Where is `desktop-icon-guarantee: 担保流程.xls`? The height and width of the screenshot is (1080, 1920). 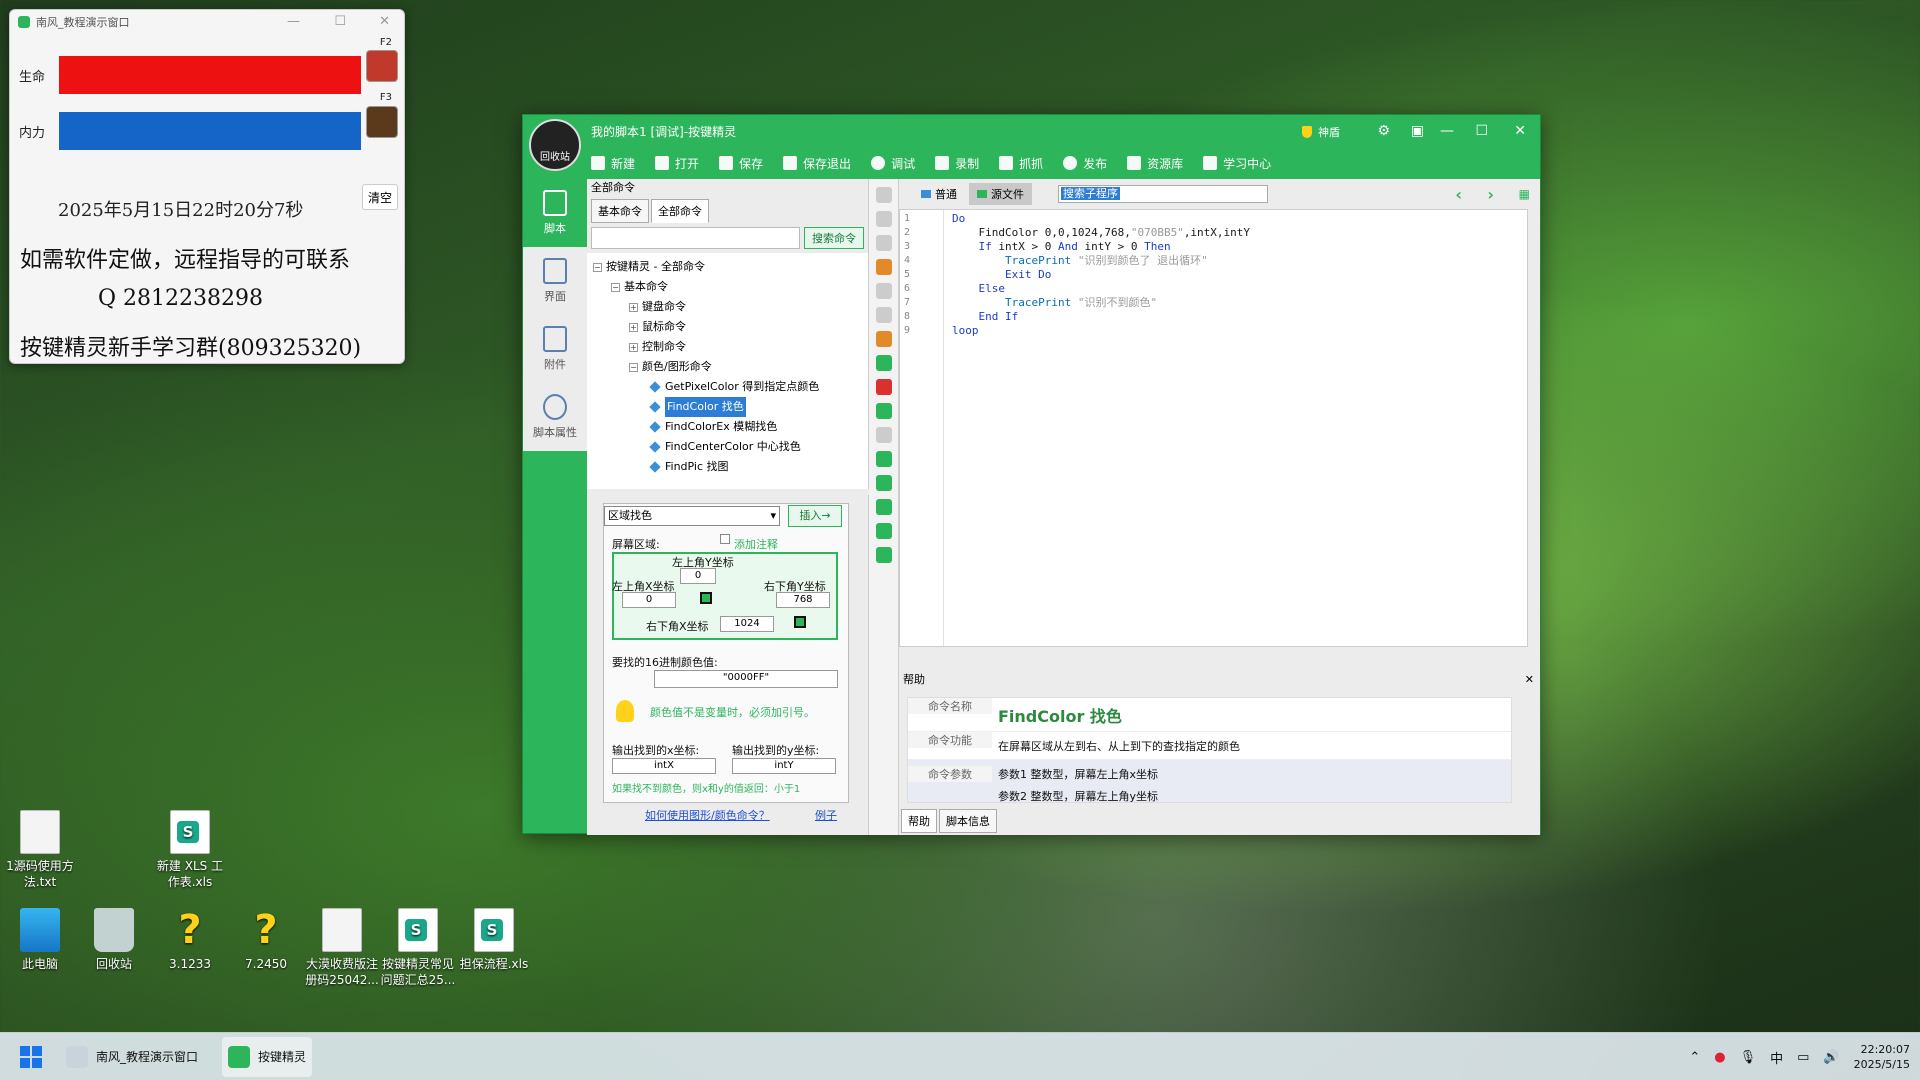 desktop-icon-guarantee: 担保流程.xls is located at coordinates (494, 940).